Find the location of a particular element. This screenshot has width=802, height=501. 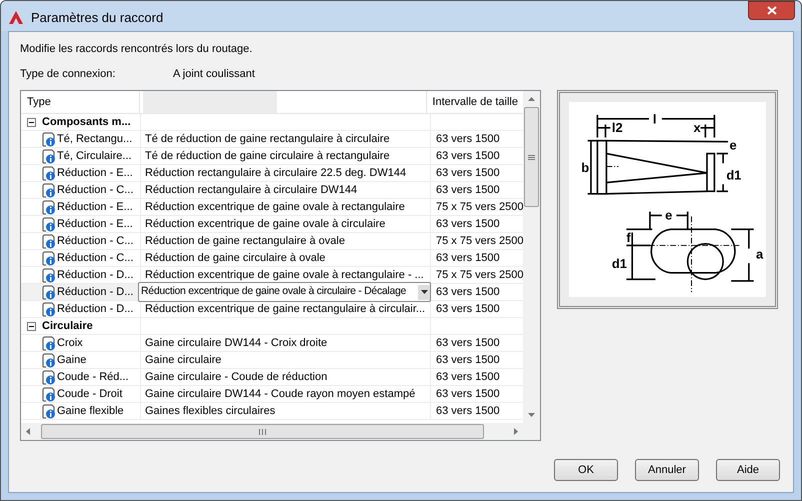

table-cell: Gaine circulaire - Coude de réduction is located at coordinates (286, 377).